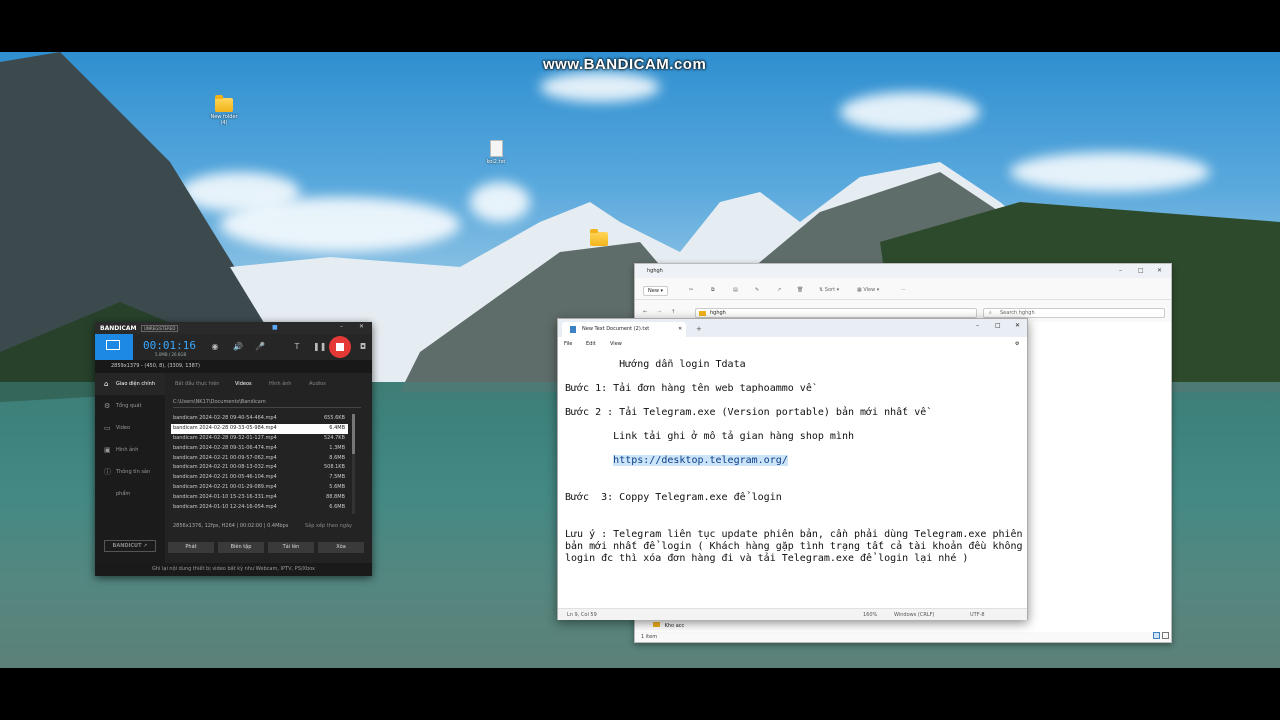 The height and width of the screenshot is (720, 1280). What do you see at coordinates (225, 427) in the screenshot?
I see `file-name: bandicam 2024-02-28 09-33-05-984.mp4` at bounding box center [225, 427].